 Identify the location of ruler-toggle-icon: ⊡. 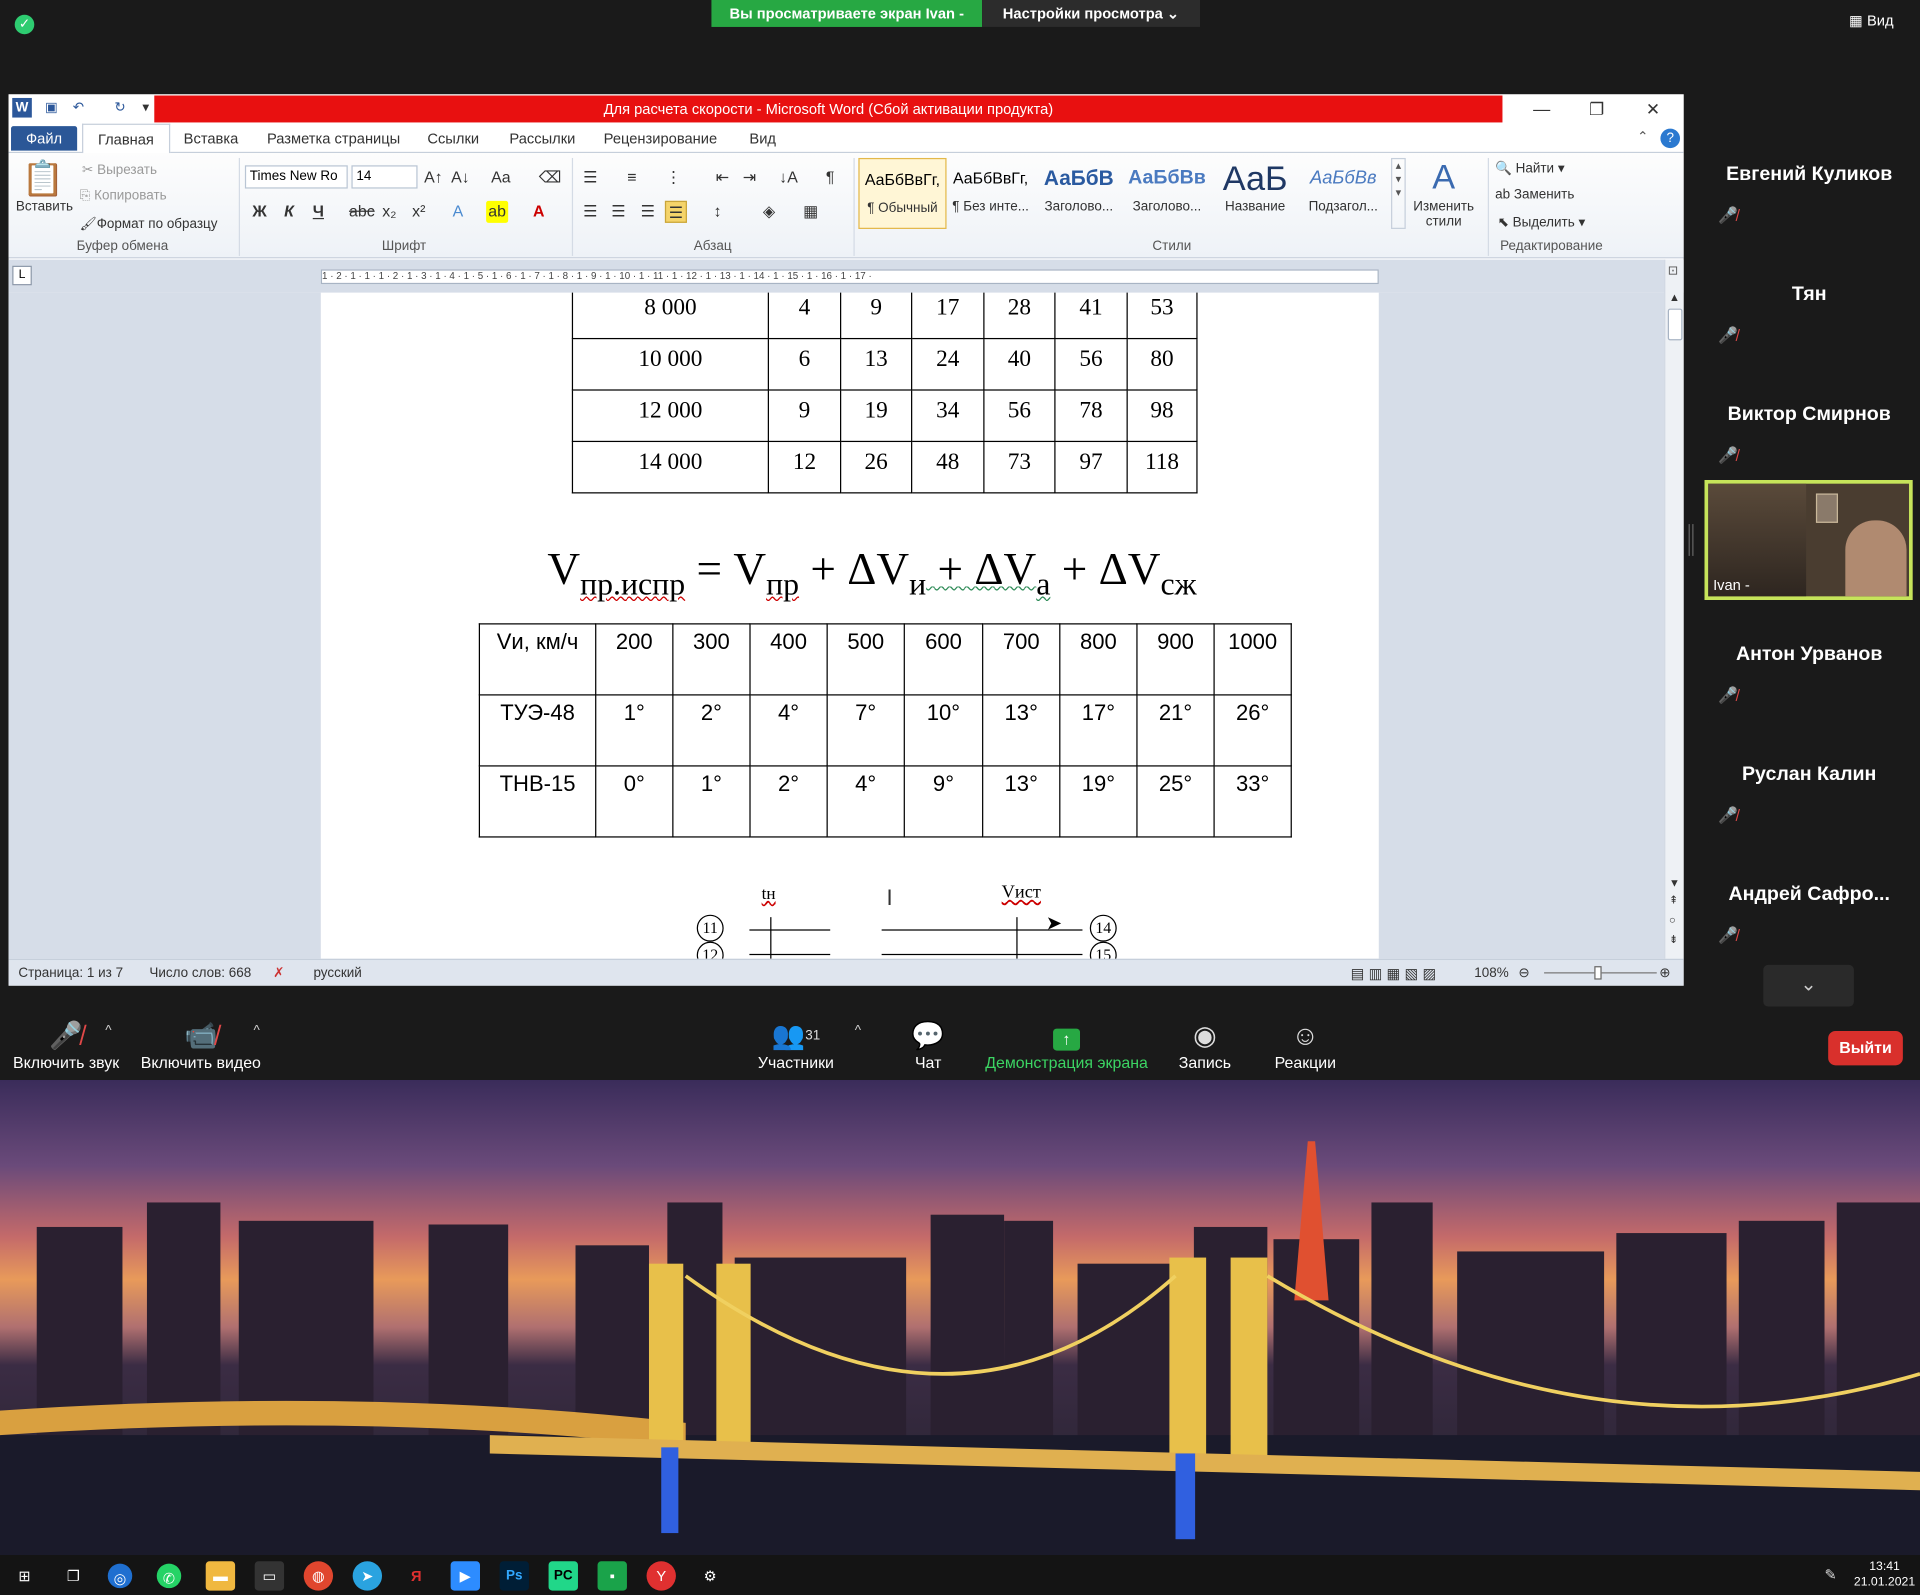
(1673, 270).